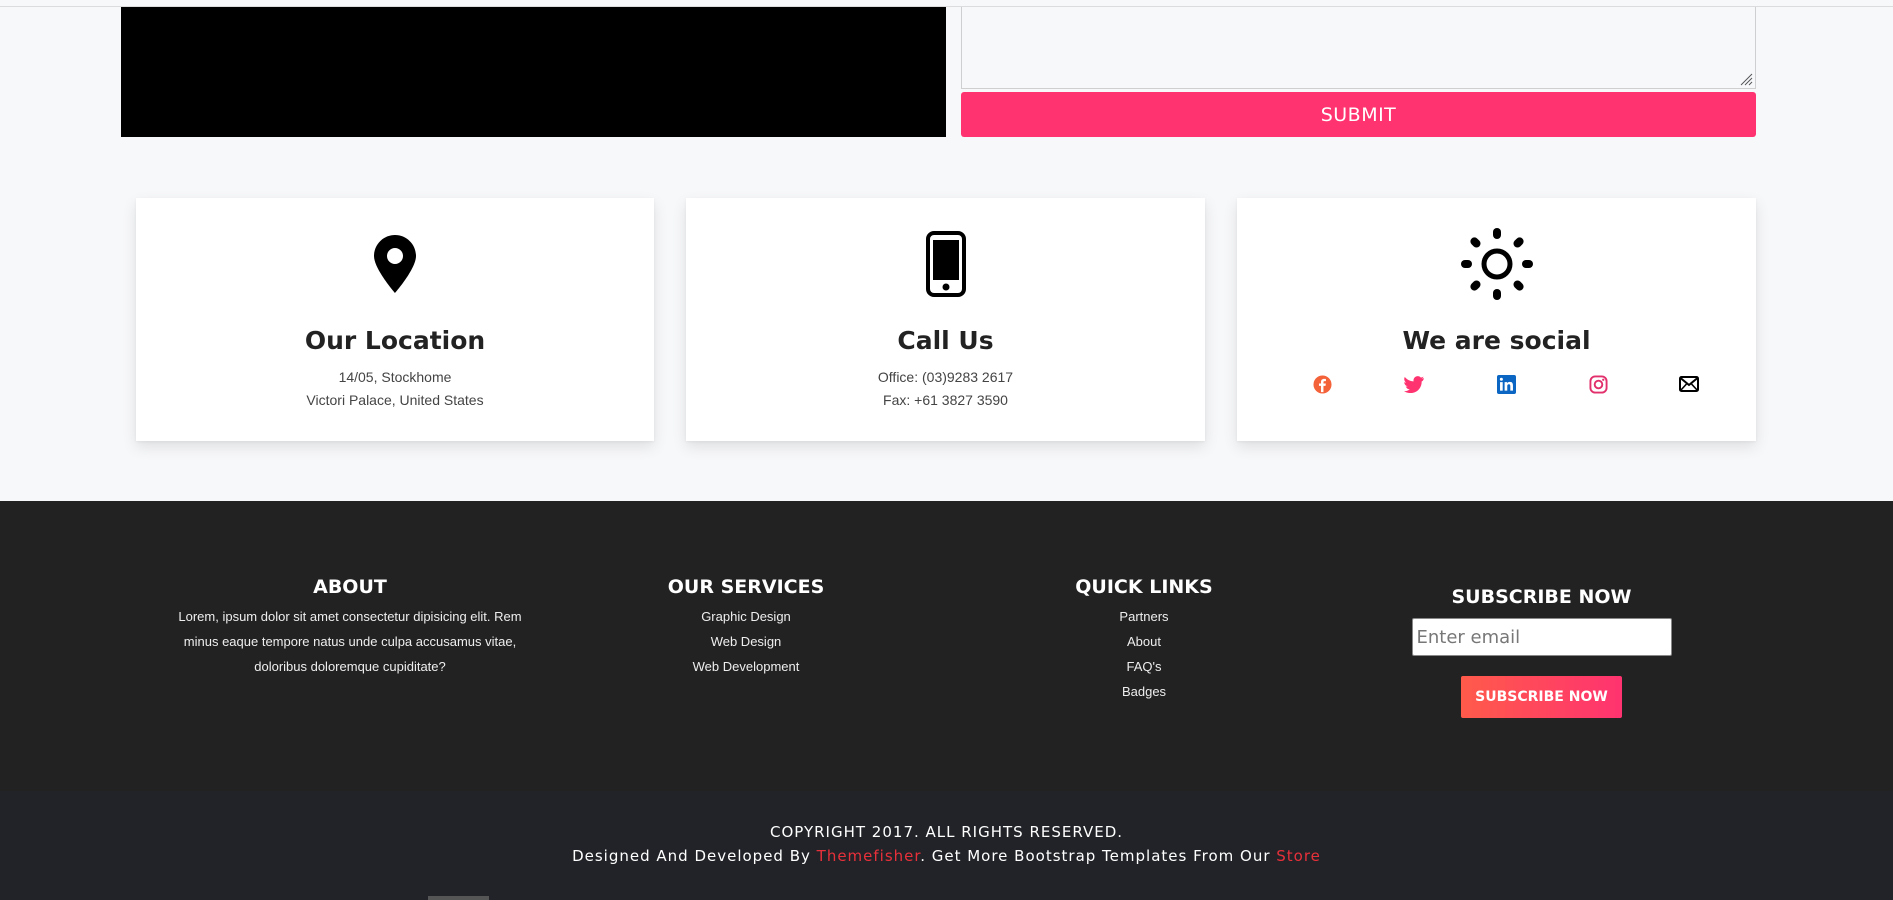 This screenshot has width=1893, height=900. Describe the element at coordinates (1144, 691) in the screenshot. I see `quick-link: Badges` at that location.